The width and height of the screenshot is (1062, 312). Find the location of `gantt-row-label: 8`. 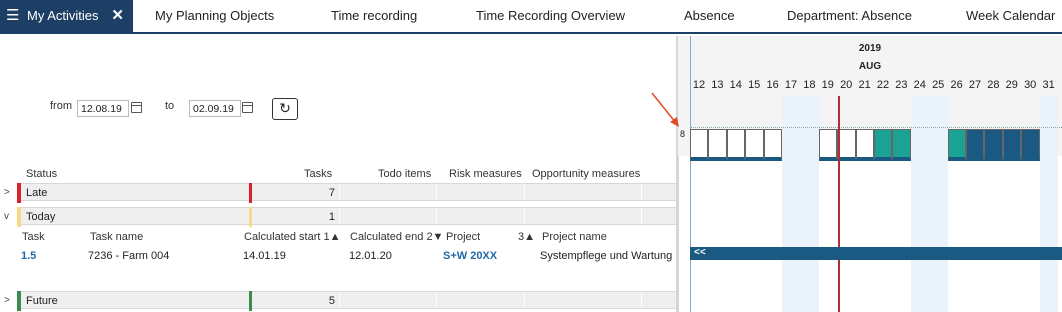

gantt-row-label: 8 is located at coordinates (683, 134).